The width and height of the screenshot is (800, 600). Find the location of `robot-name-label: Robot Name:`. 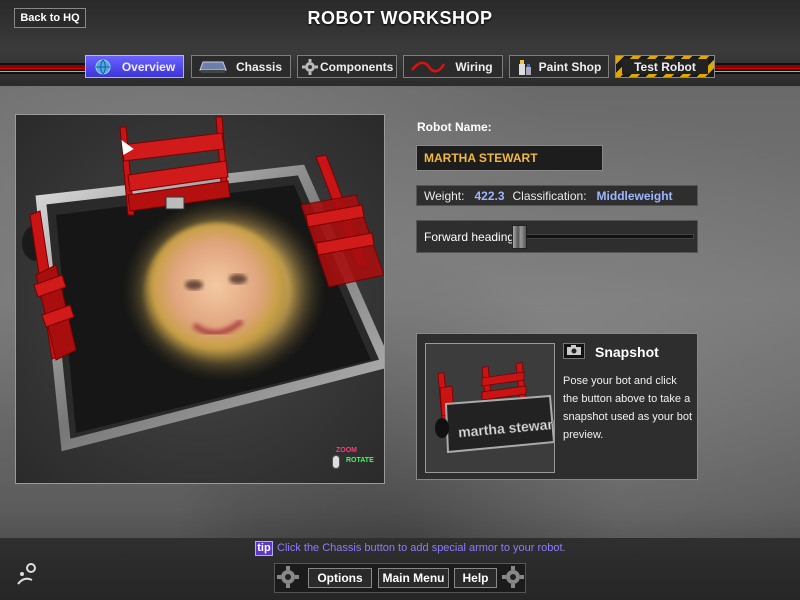

robot-name-label: Robot Name: is located at coordinates (454, 127).